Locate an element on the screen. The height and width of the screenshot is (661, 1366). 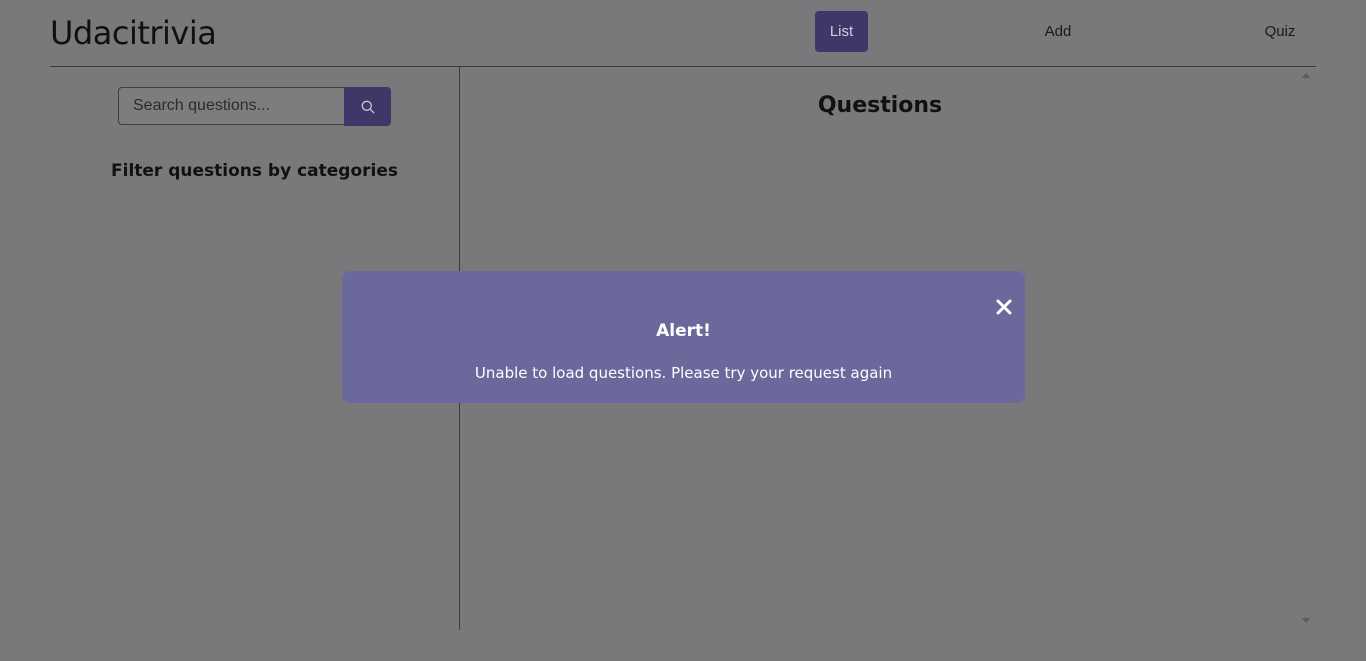
questions-heading: Questions is located at coordinates (880, 105).